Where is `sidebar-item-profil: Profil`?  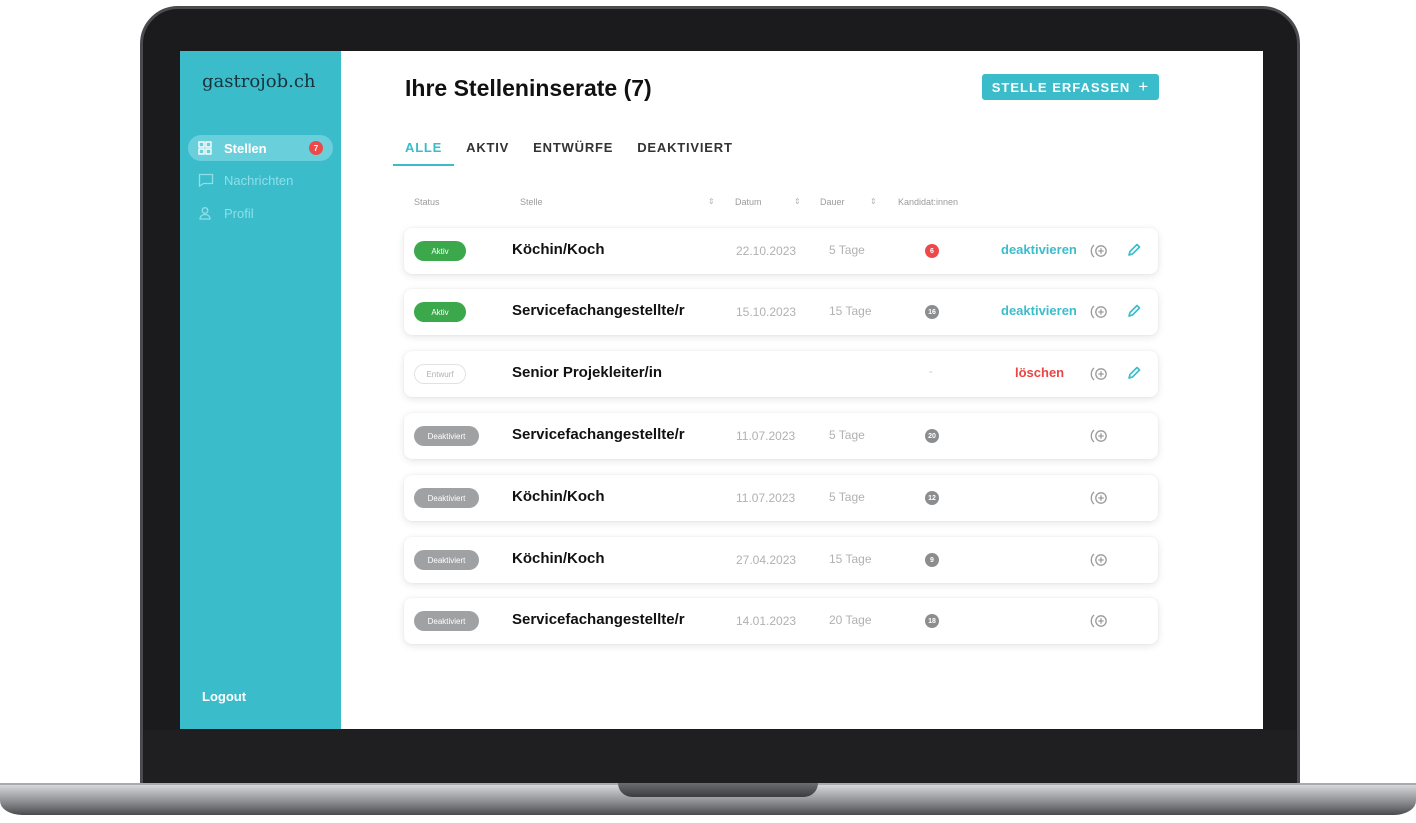
sidebar-item-profil: Profil is located at coordinates (260, 213).